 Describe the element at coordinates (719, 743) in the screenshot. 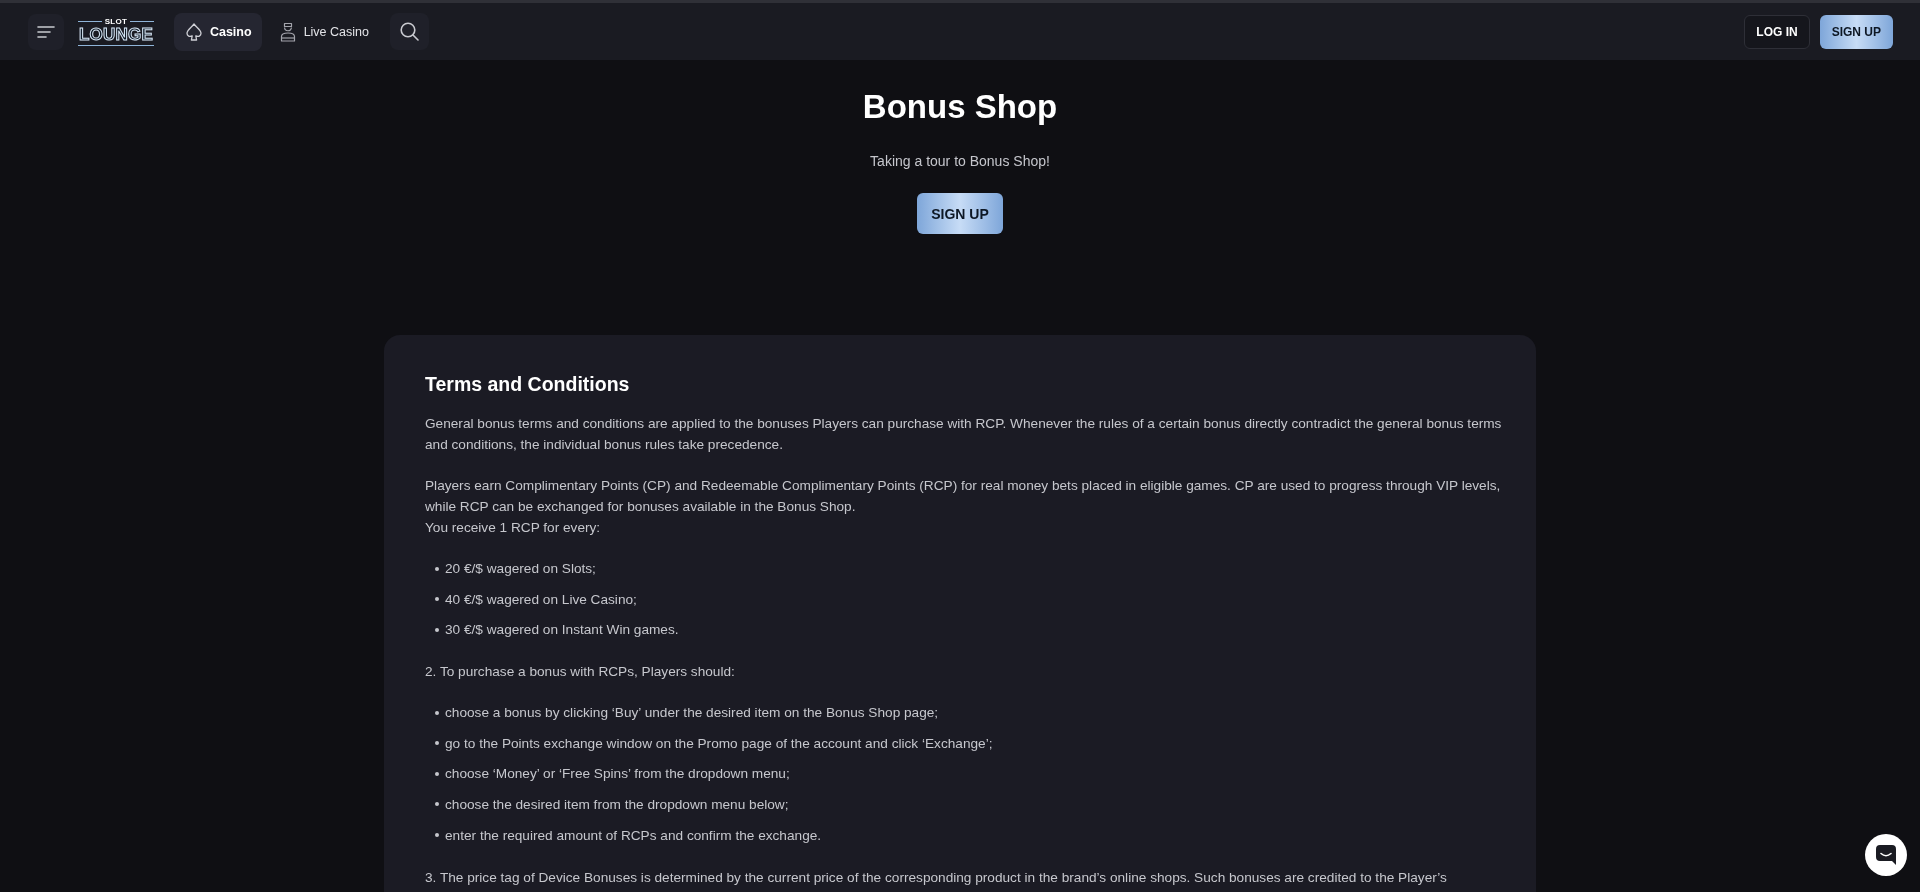

I see `list-item-text: go to the Points exchange window on the Promo page of the account and click ‘Exchange’;` at that location.